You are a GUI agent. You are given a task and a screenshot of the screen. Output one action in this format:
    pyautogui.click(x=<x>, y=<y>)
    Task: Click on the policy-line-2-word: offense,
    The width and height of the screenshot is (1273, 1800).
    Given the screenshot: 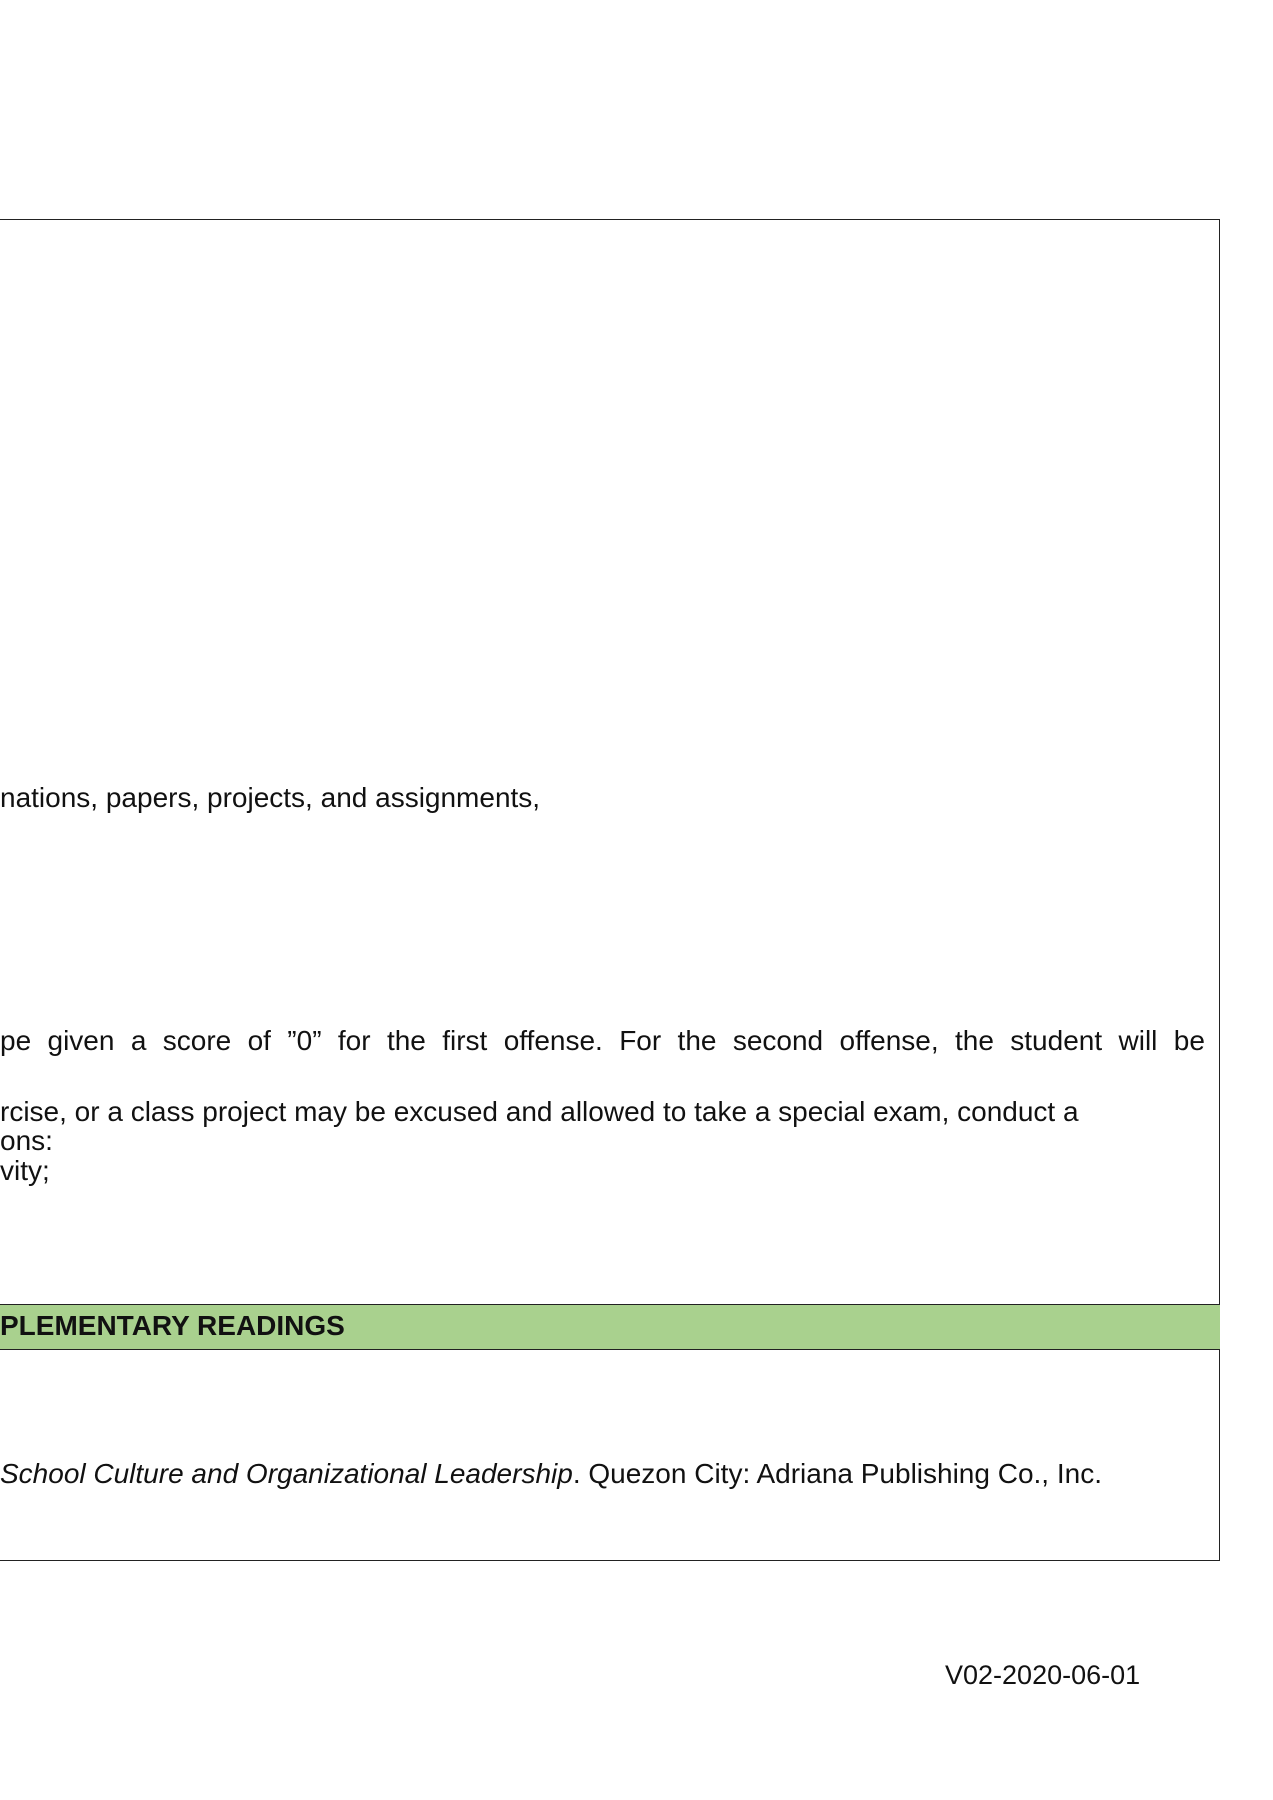 What is the action you would take?
    pyautogui.click(x=889, y=1040)
    